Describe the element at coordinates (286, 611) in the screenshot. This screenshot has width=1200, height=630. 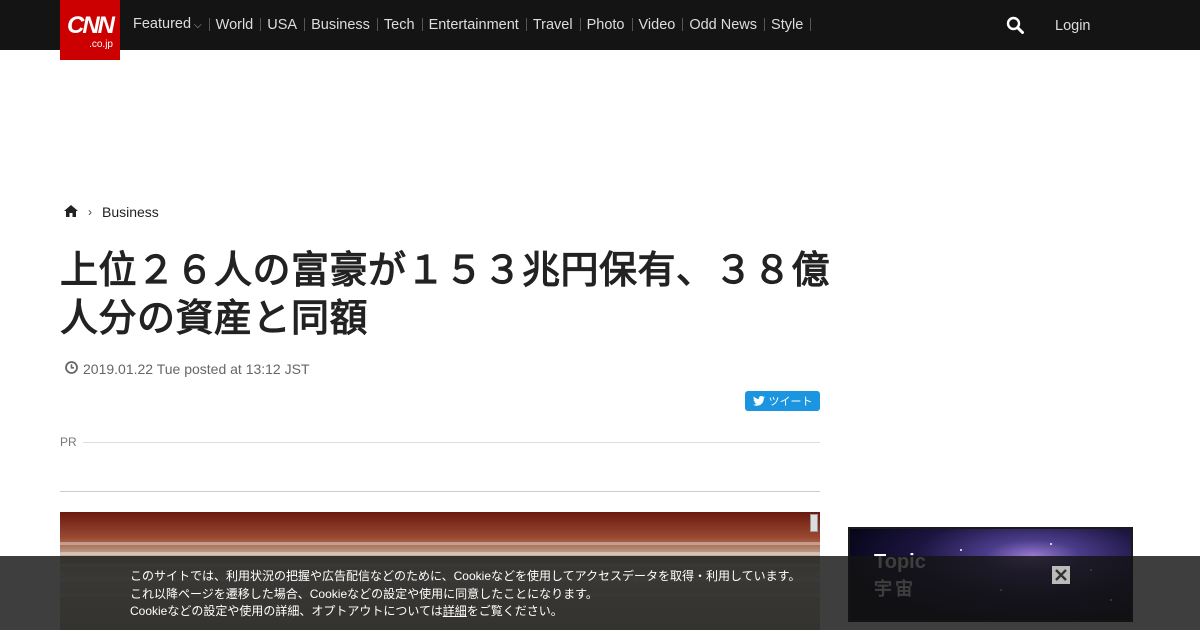
I see `cookie-line-3-pre: Cookieなどの設定や使用の詳細、オプトアウトについては` at that location.